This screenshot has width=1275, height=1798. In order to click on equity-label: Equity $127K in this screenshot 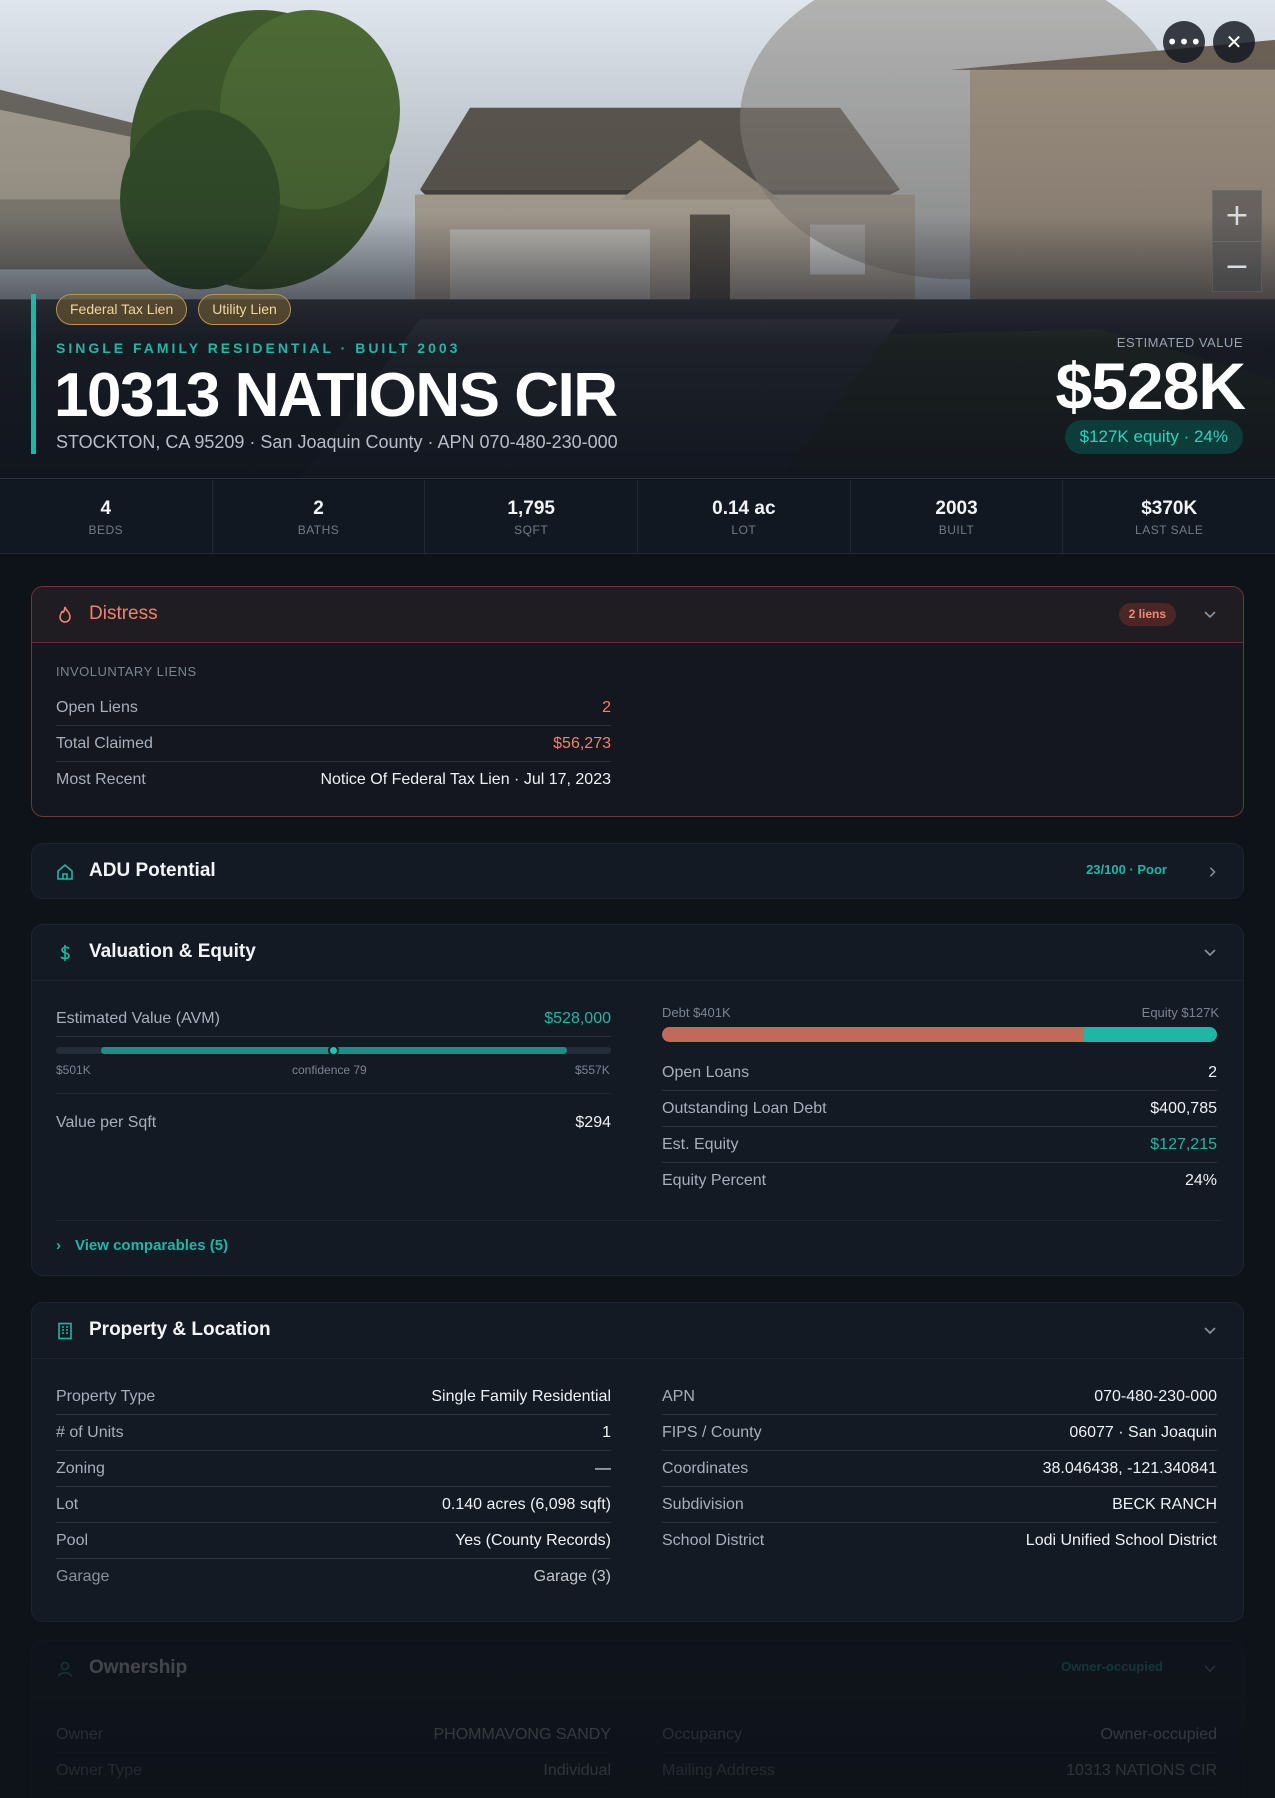, I will do `click(1180, 1012)`.